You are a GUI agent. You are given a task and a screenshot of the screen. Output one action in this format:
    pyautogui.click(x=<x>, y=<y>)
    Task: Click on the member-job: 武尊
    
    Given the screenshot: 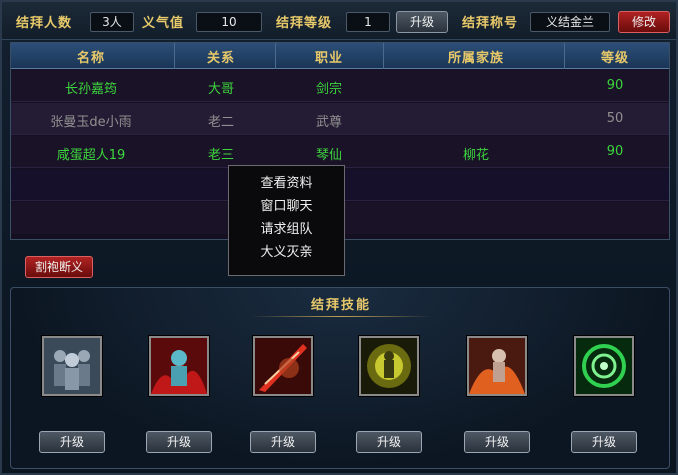 What is the action you would take?
    pyautogui.click(x=328, y=122)
    